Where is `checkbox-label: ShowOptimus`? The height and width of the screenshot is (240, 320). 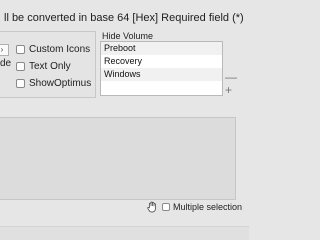
checkbox-label: ShowOptimus is located at coordinates (60, 83).